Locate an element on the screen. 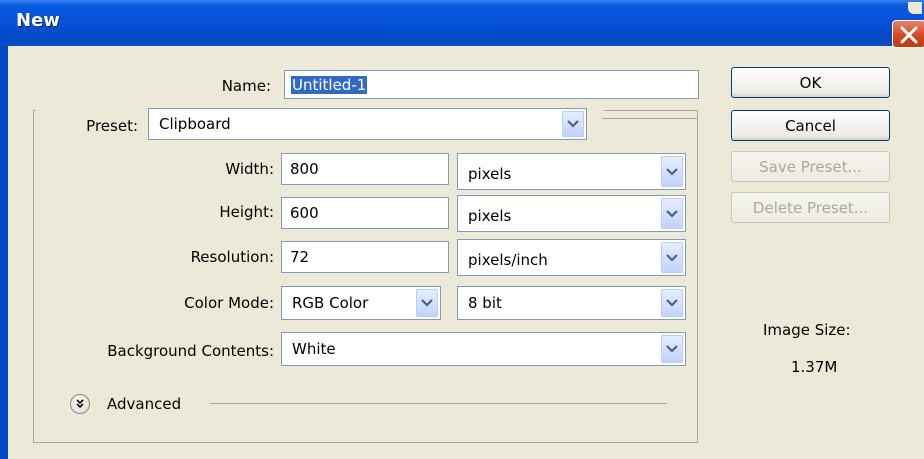 The image size is (924, 459). resolution-field-value: 72 is located at coordinates (300, 257).